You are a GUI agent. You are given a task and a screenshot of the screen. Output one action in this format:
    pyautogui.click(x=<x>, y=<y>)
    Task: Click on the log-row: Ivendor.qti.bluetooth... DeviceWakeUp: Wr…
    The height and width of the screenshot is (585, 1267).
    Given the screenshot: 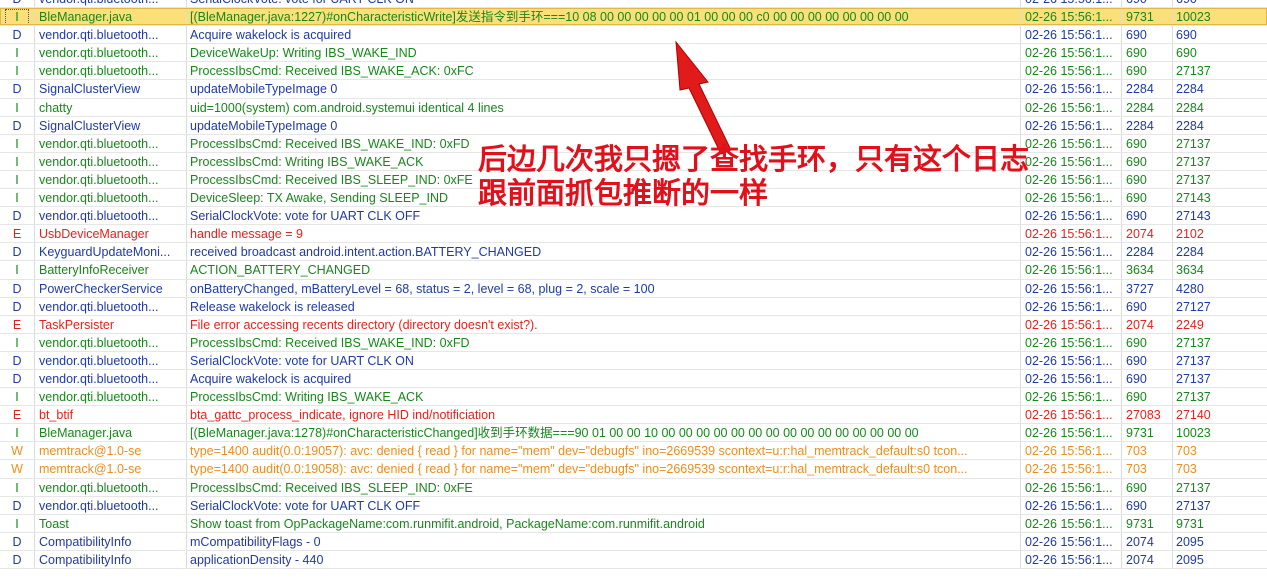 What is the action you would take?
    pyautogui.click(x=633, y=53)
    